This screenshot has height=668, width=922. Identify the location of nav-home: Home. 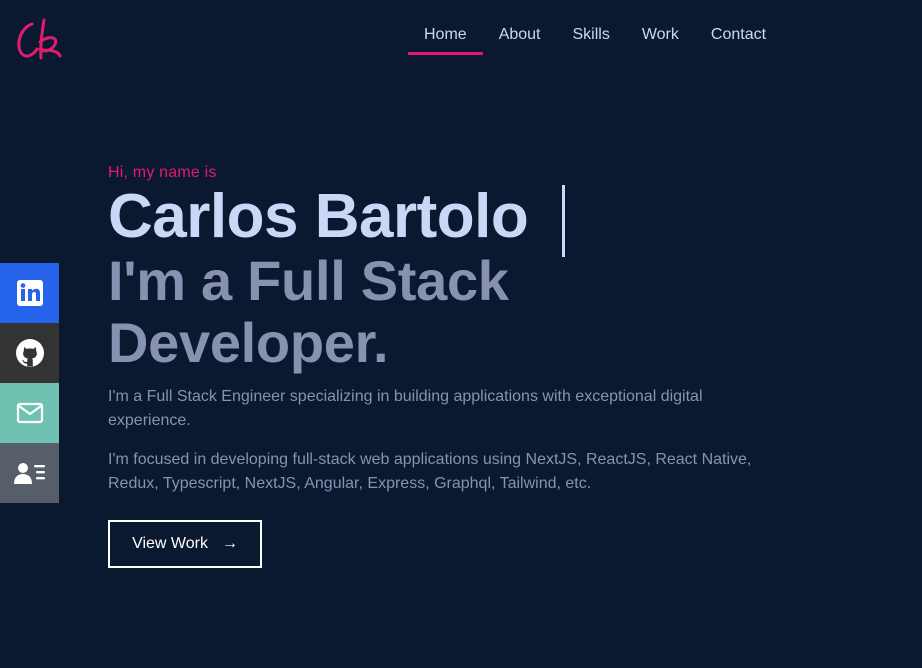
(445, 39).